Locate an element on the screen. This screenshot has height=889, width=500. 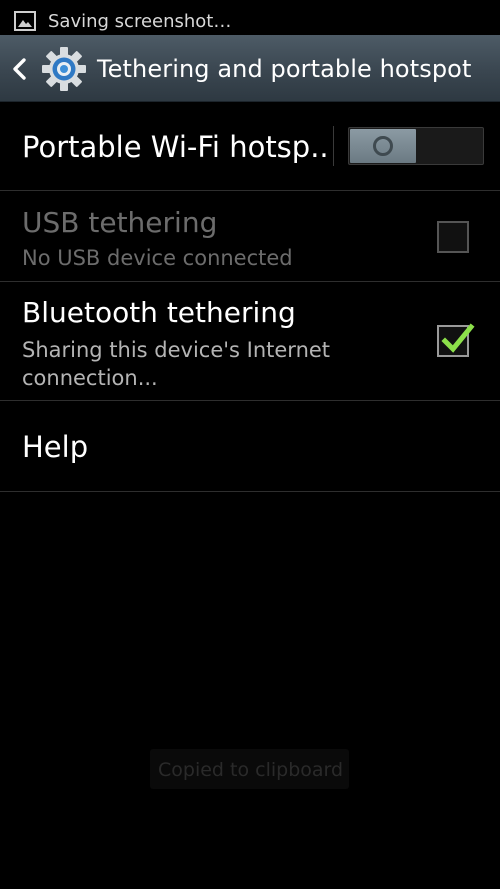
toggle-off-icon is located at coordinates (383, 146).